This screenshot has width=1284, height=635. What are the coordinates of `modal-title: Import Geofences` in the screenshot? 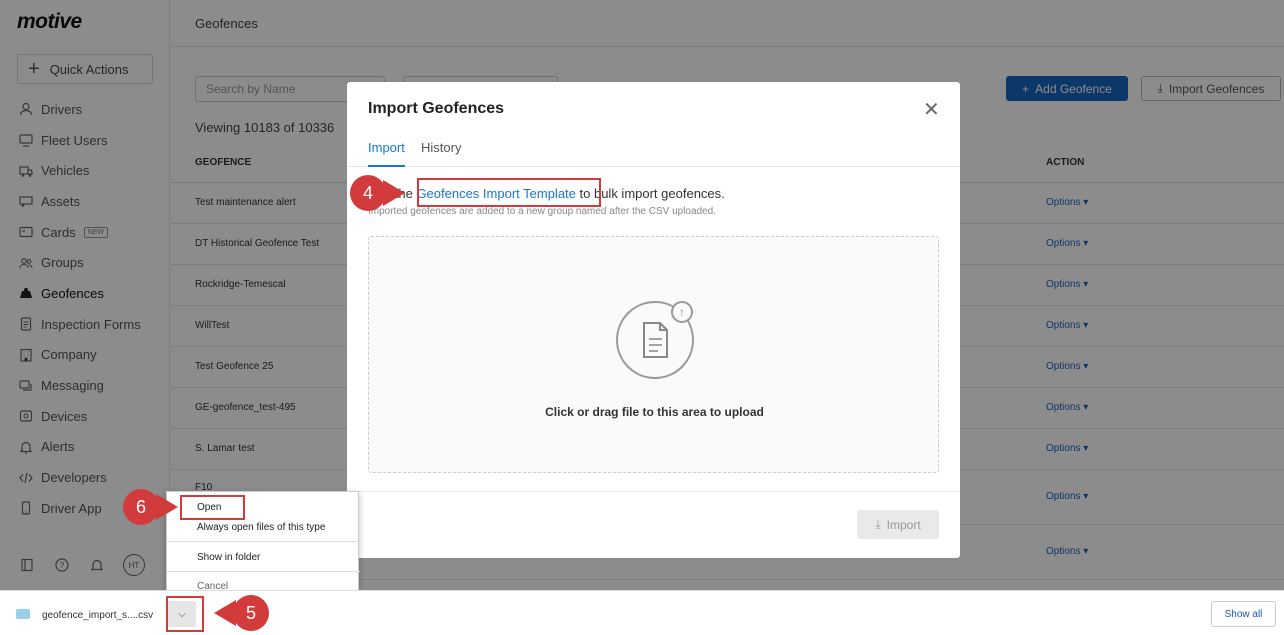 It's located at (436, 108).